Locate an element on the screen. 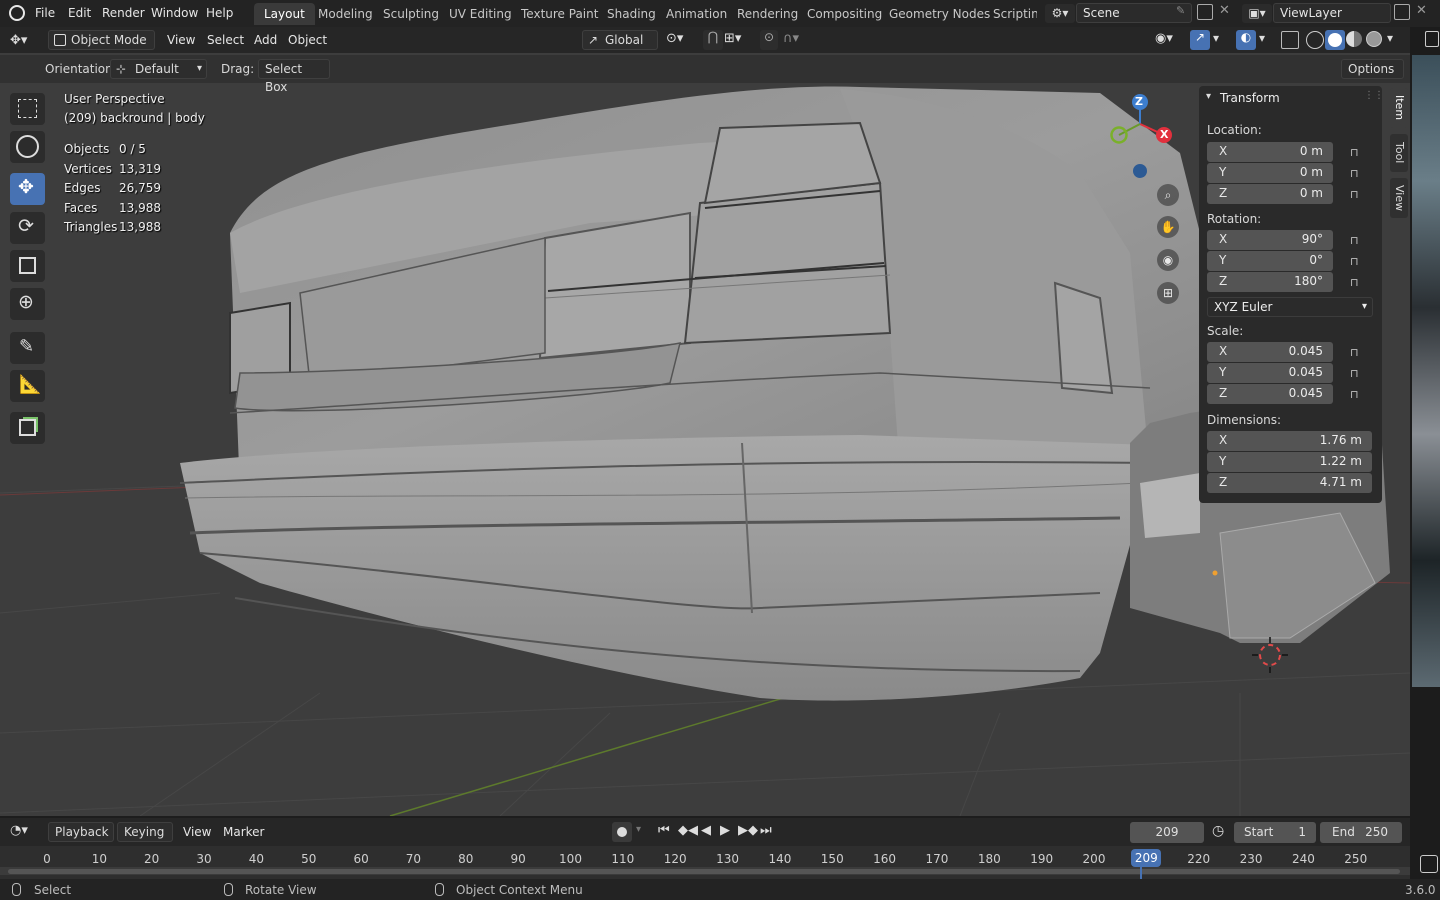 The height and width of the screenshot is (900, 1440). current-frame-marker: 209 is located at coordinates (1146, 858).